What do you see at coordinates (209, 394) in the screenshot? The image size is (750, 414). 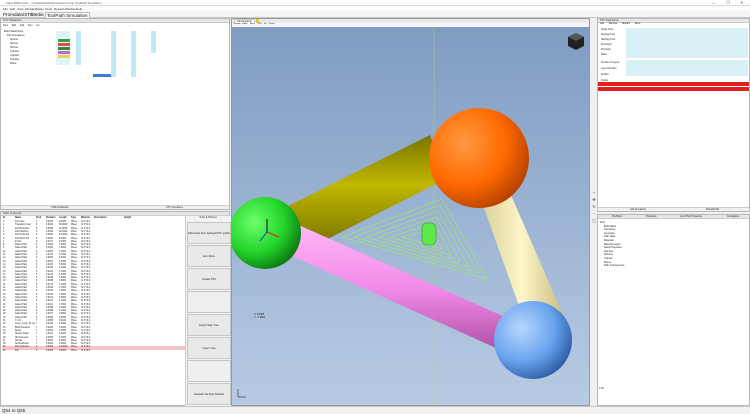 I see `network-redraw-button: Network Via Flow Redraw` at bounding box center [209, 394].